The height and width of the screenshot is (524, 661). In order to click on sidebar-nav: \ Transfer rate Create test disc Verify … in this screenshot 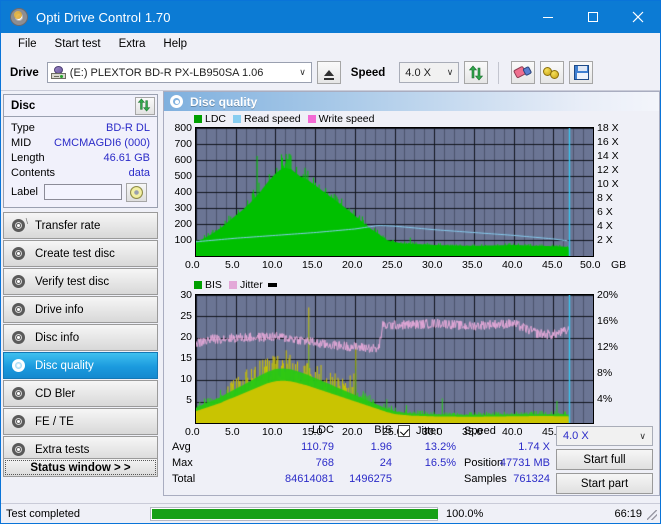, I will do `click(80, 338)`.